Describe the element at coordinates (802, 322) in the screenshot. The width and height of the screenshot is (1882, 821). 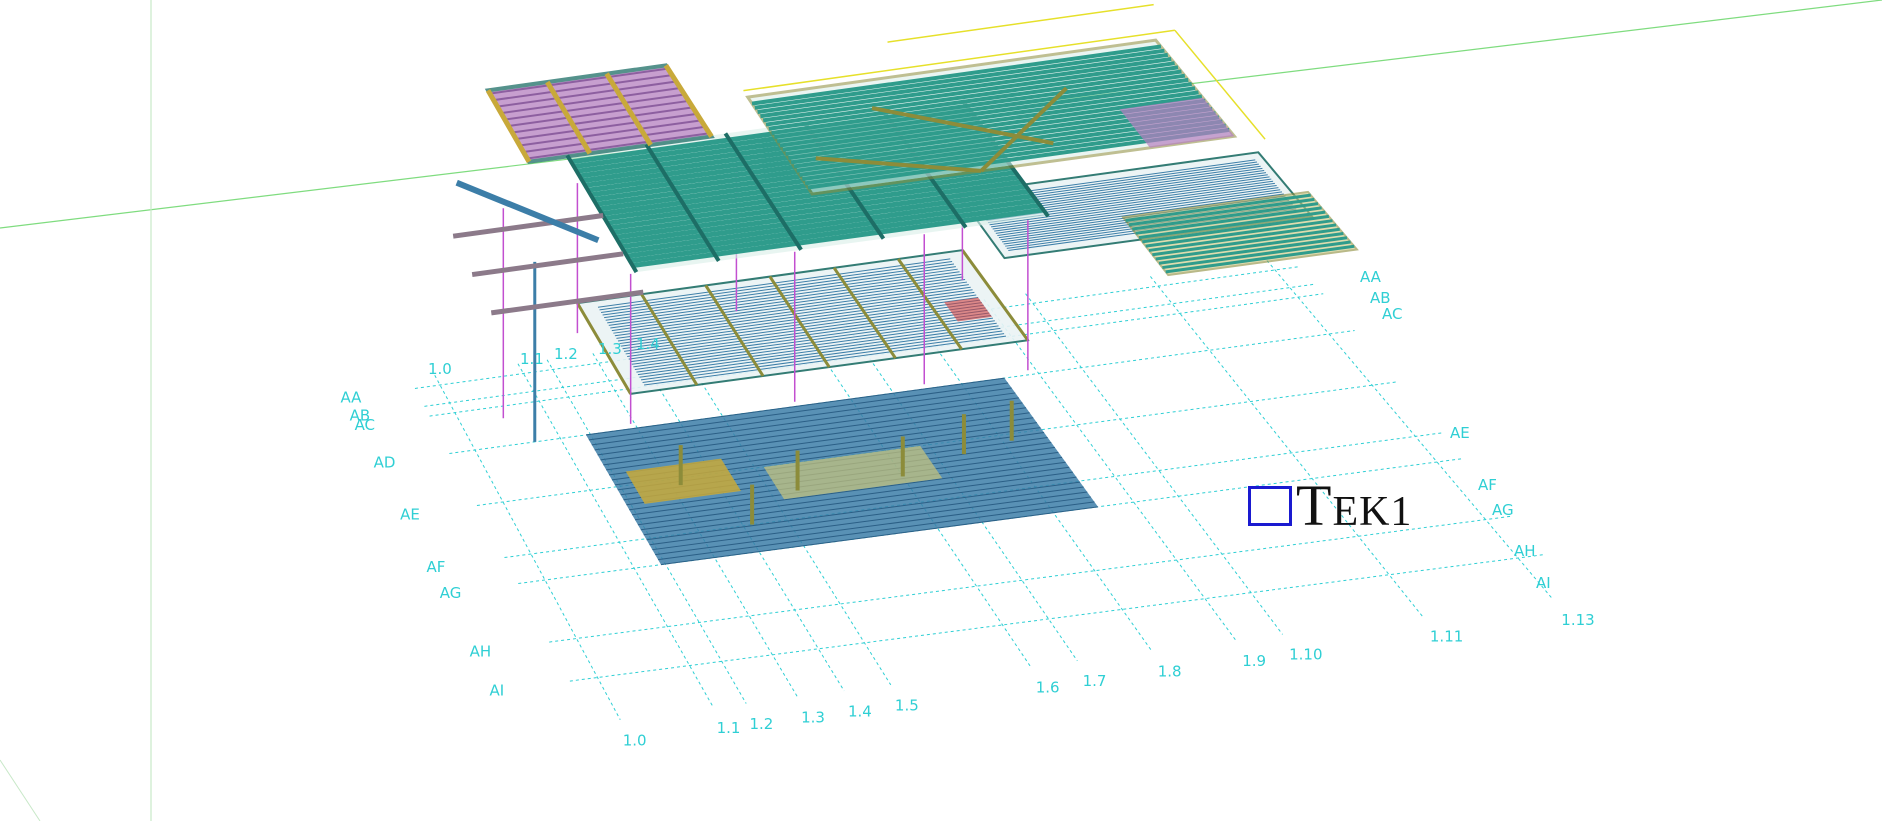
I see `mid-floor` at that location.